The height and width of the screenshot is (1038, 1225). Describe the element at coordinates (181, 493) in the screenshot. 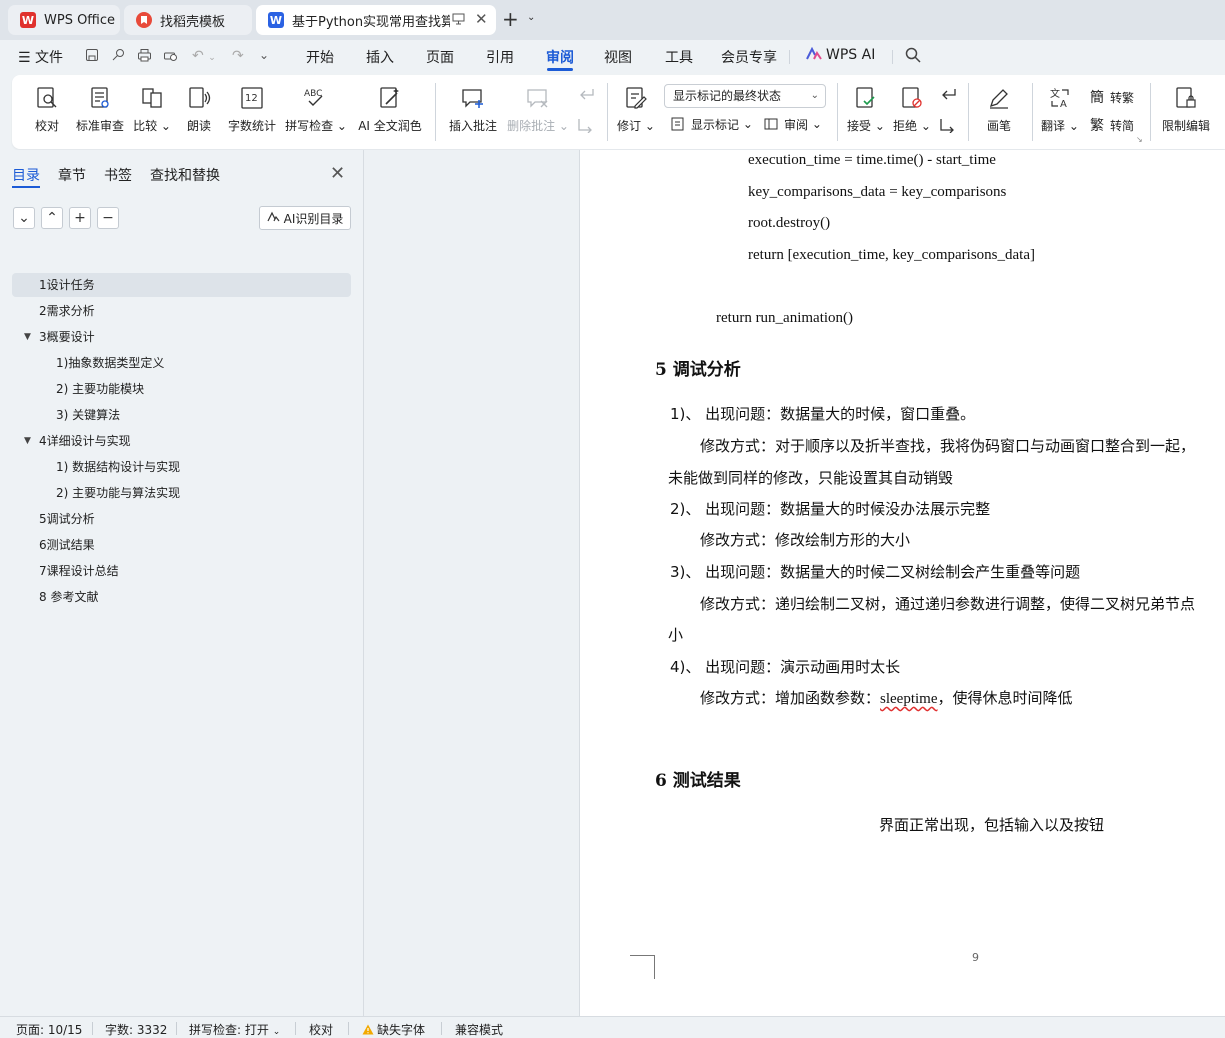

I see `toc-item: 2) 主要功能与算法实现` at that location.